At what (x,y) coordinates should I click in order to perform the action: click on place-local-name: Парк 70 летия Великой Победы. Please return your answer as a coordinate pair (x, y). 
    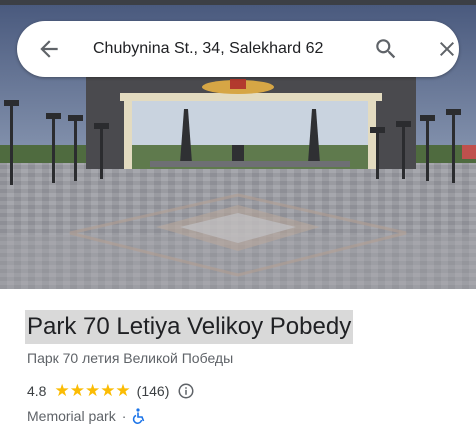
    Looking at the image, I should click on (130, 358).